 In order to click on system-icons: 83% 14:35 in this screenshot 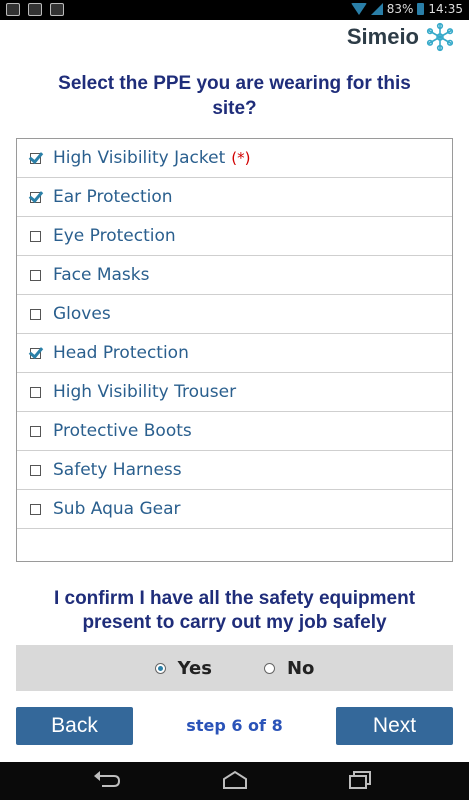, I will do `click(406, 9)`.